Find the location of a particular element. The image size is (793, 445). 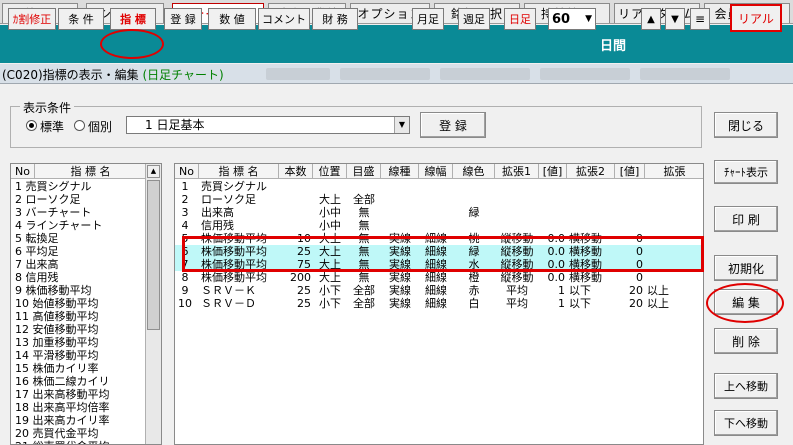

column-header-ext2: 拡張2 is located at coordinates (591, 171).